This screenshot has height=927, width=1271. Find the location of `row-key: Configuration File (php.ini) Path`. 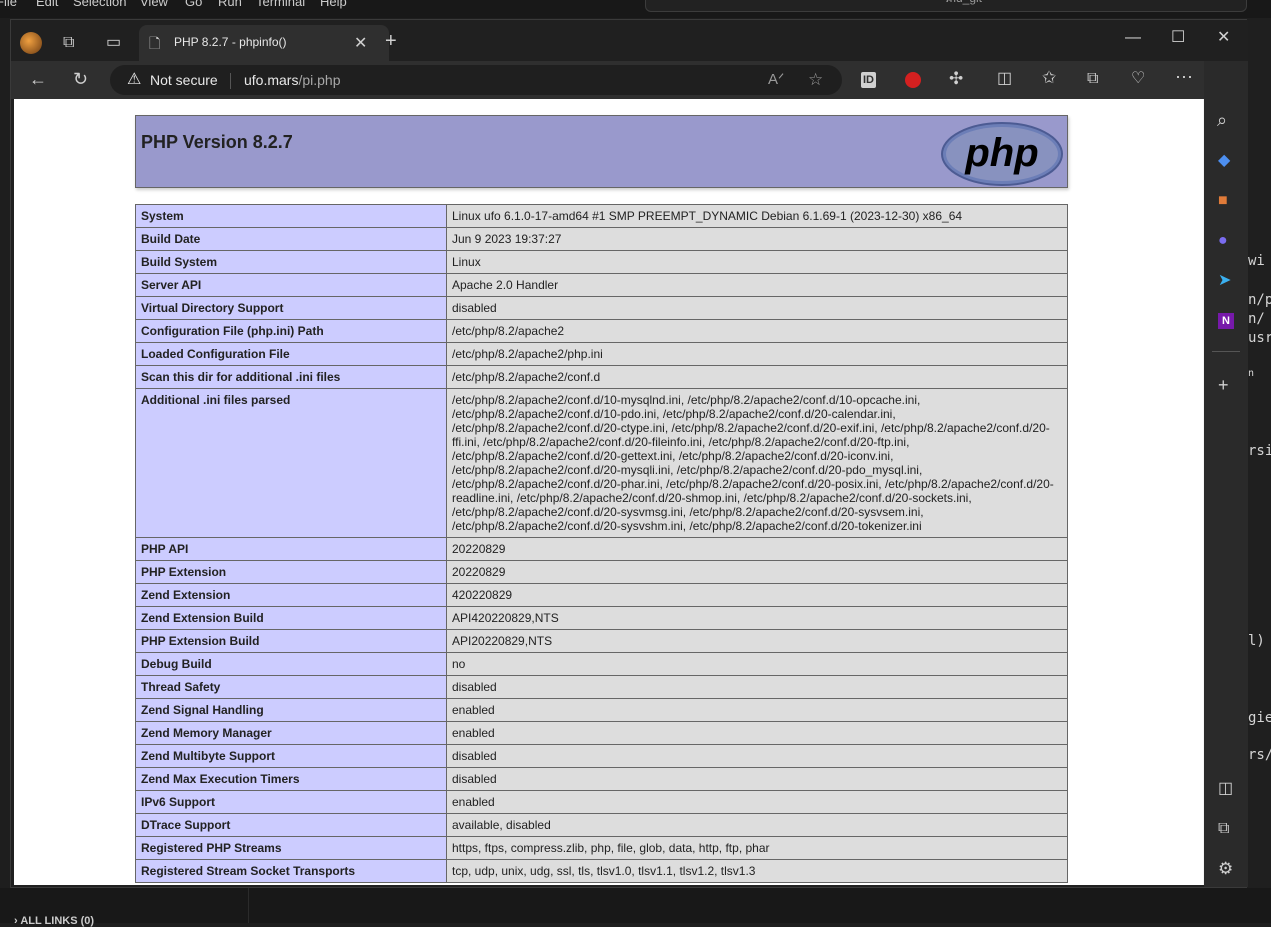

row-key: Configuration File (php.ini) Path is located at coordinates (291, 331).